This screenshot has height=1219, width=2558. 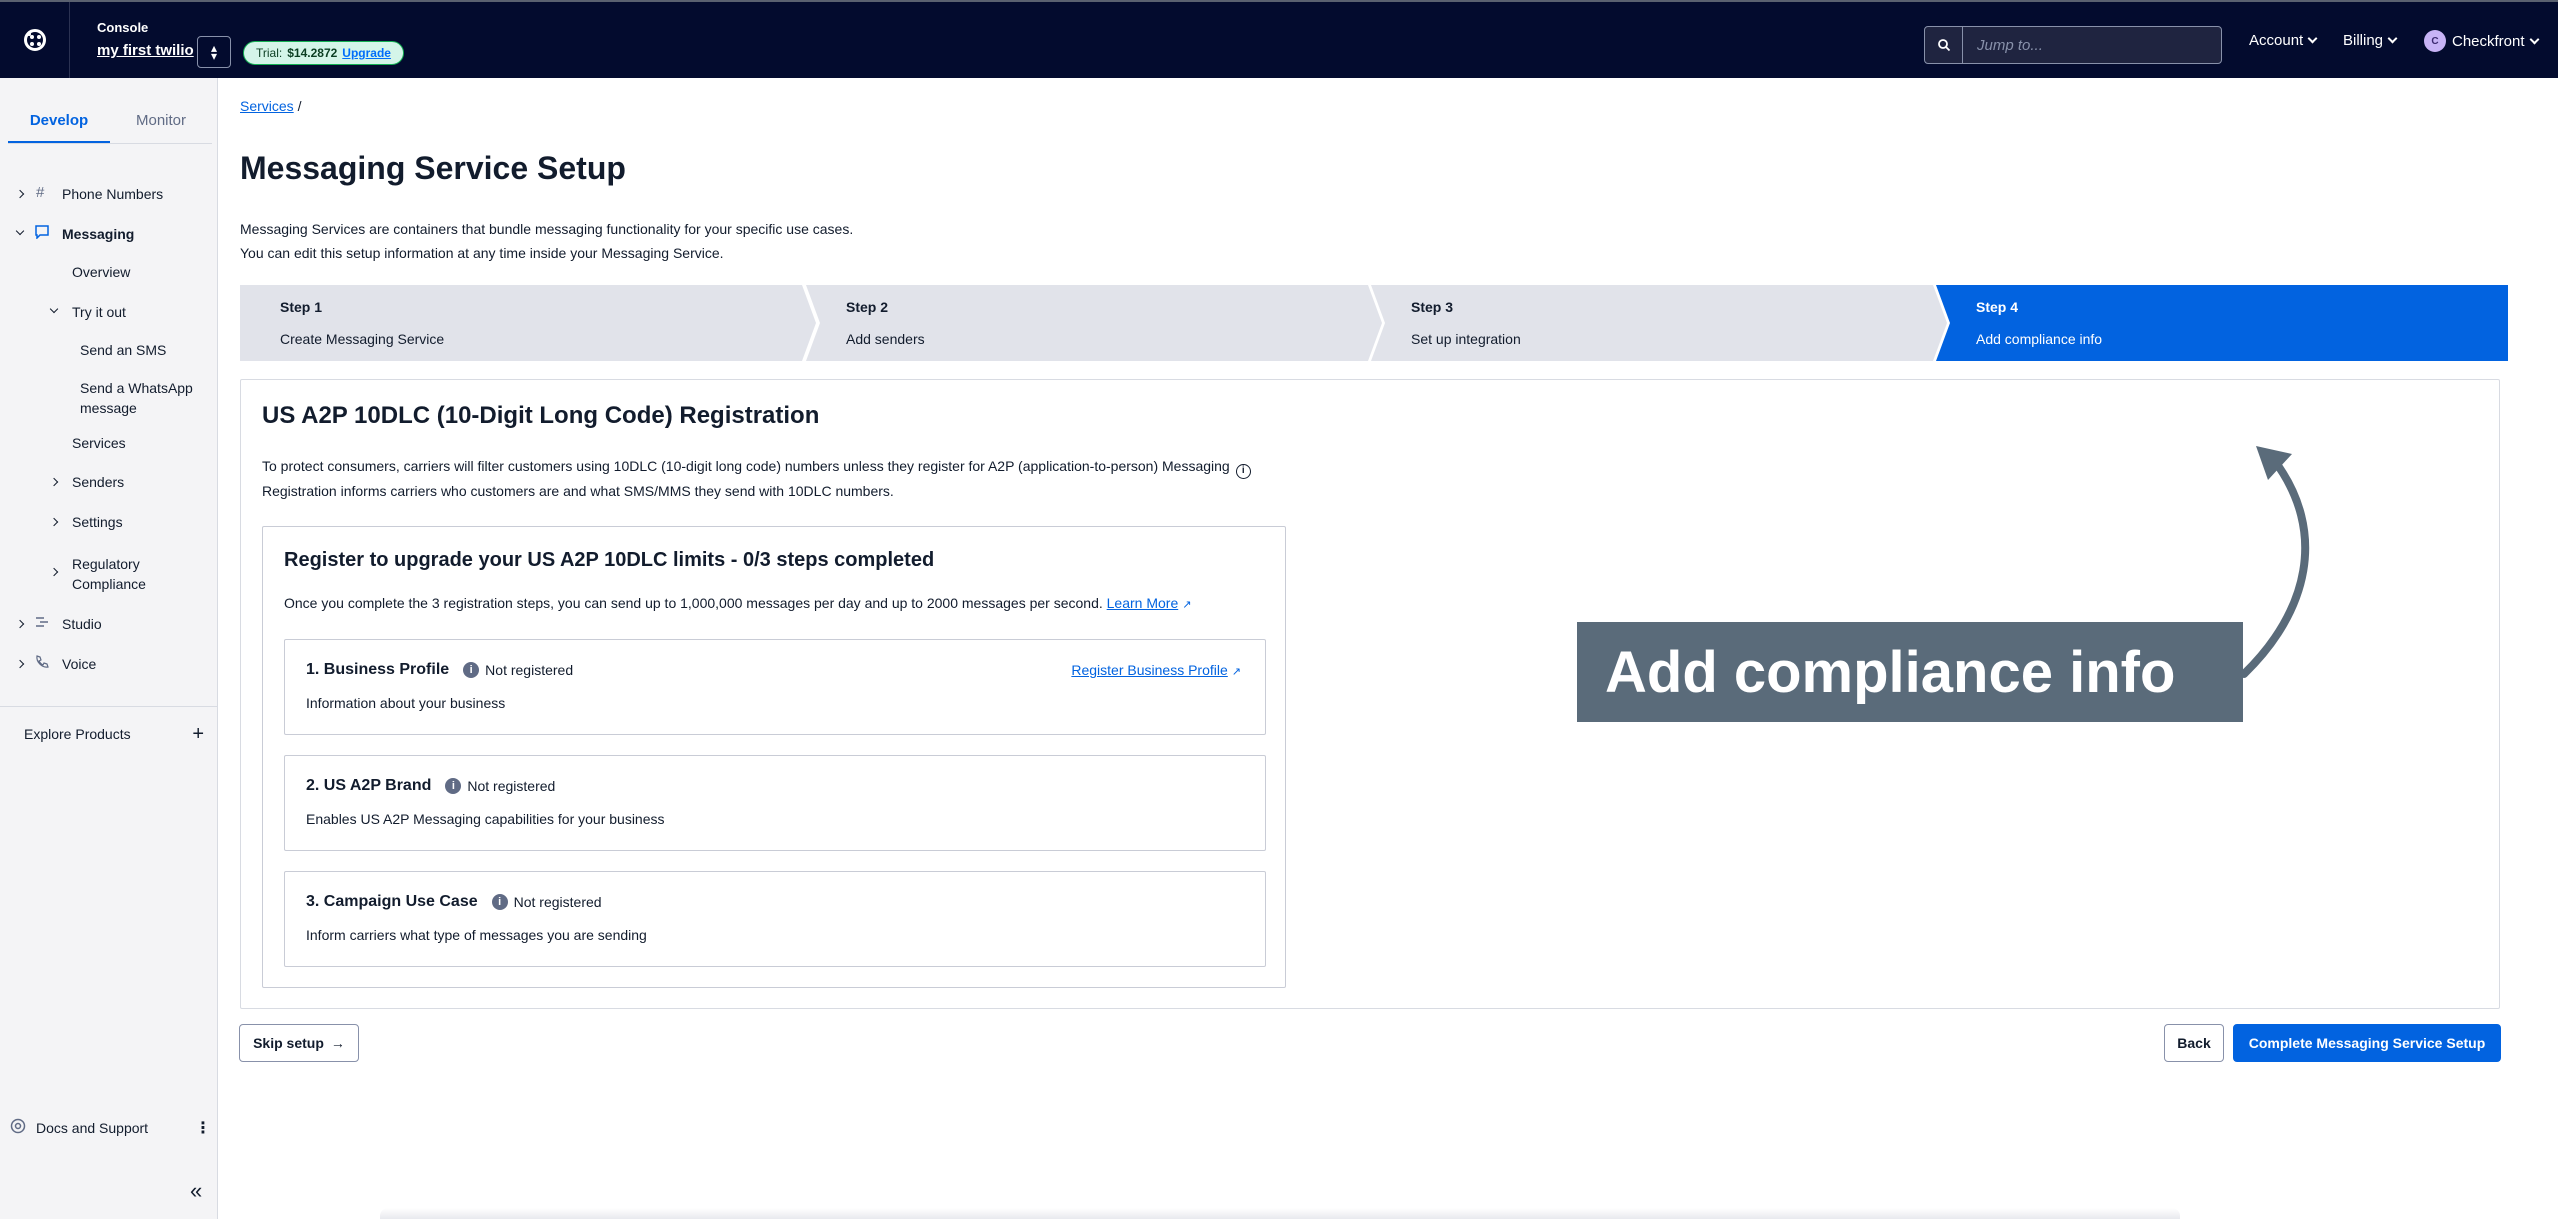 I want to click on collapse-sidebar-icon: «, so click(x=196, y=1191).